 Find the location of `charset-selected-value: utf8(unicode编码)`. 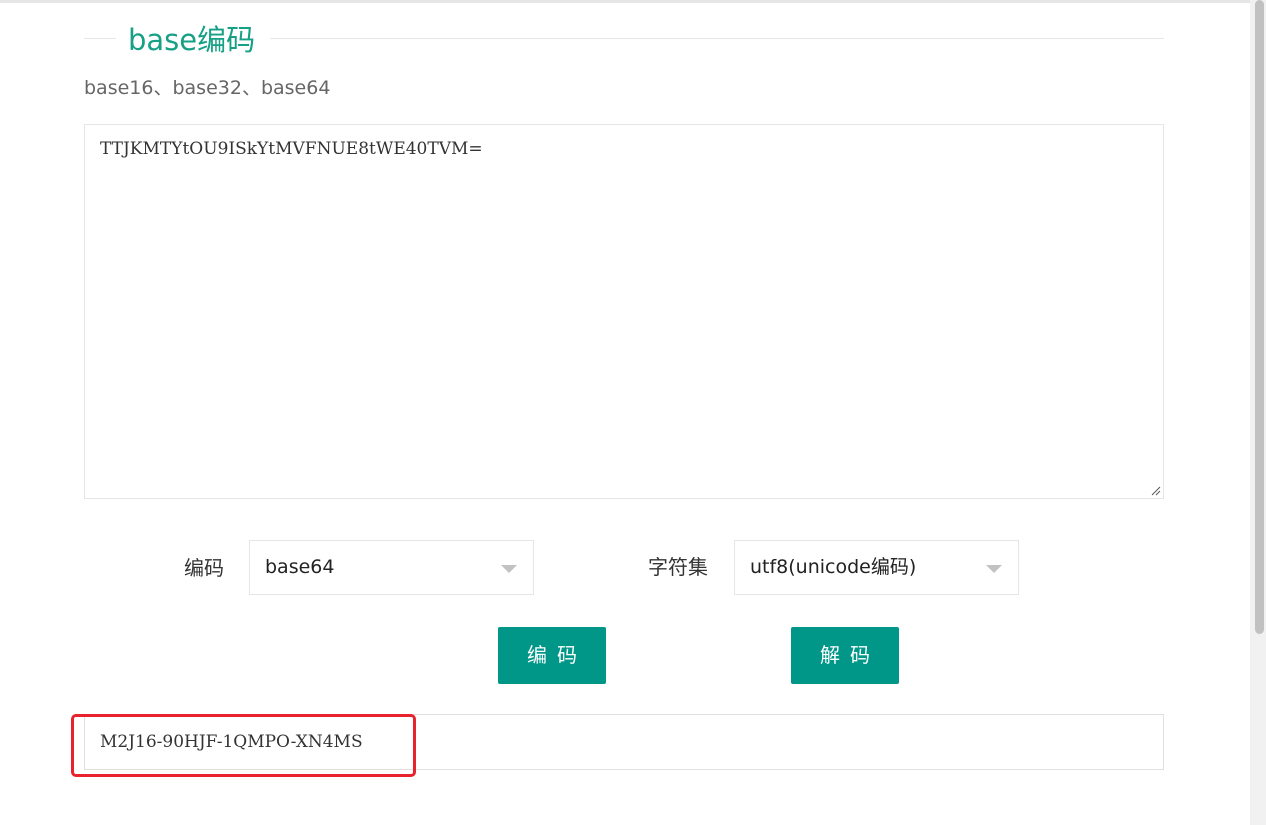

charset-selected-value: utf8(unicode编码) is located at coordinates (833, 567).